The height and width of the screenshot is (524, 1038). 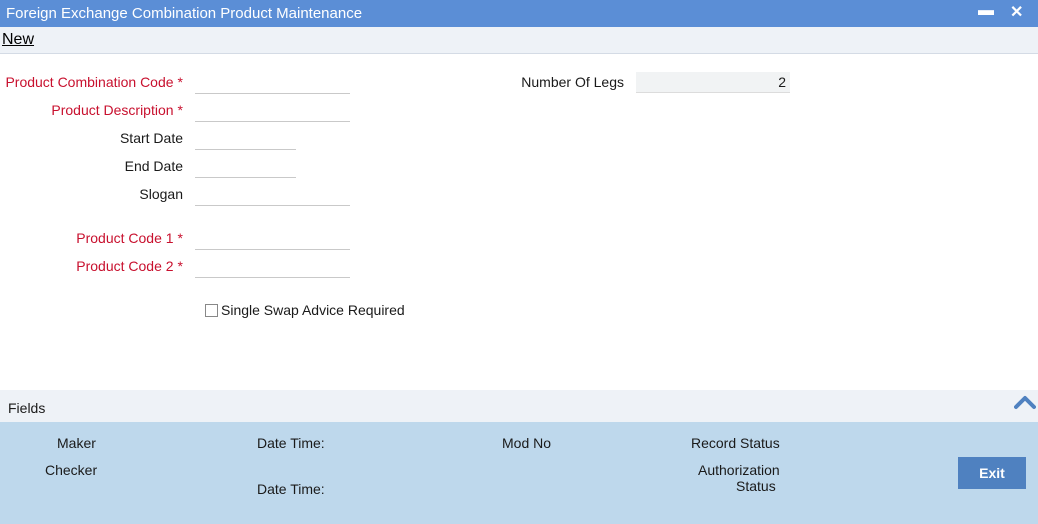 What do you see at coordinates (18, 40) in the screenshot?
I see `new-button: New` at bounding box center [18, 40].